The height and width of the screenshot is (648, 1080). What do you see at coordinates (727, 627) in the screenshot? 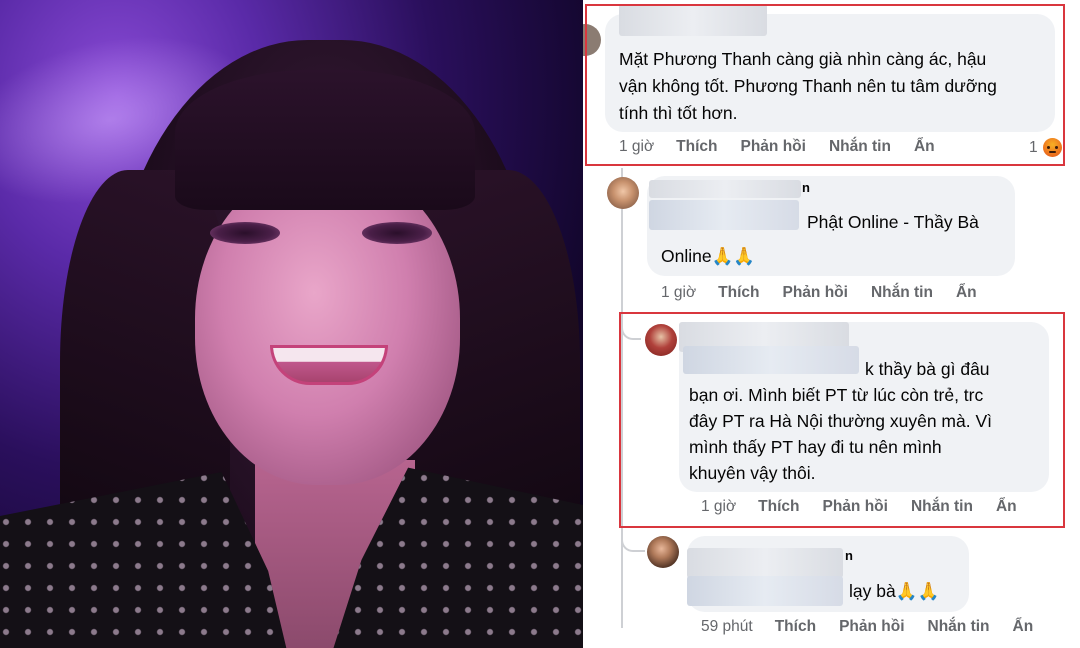
I see `timestamp: 59 phút` at bounding box center [727, 627].